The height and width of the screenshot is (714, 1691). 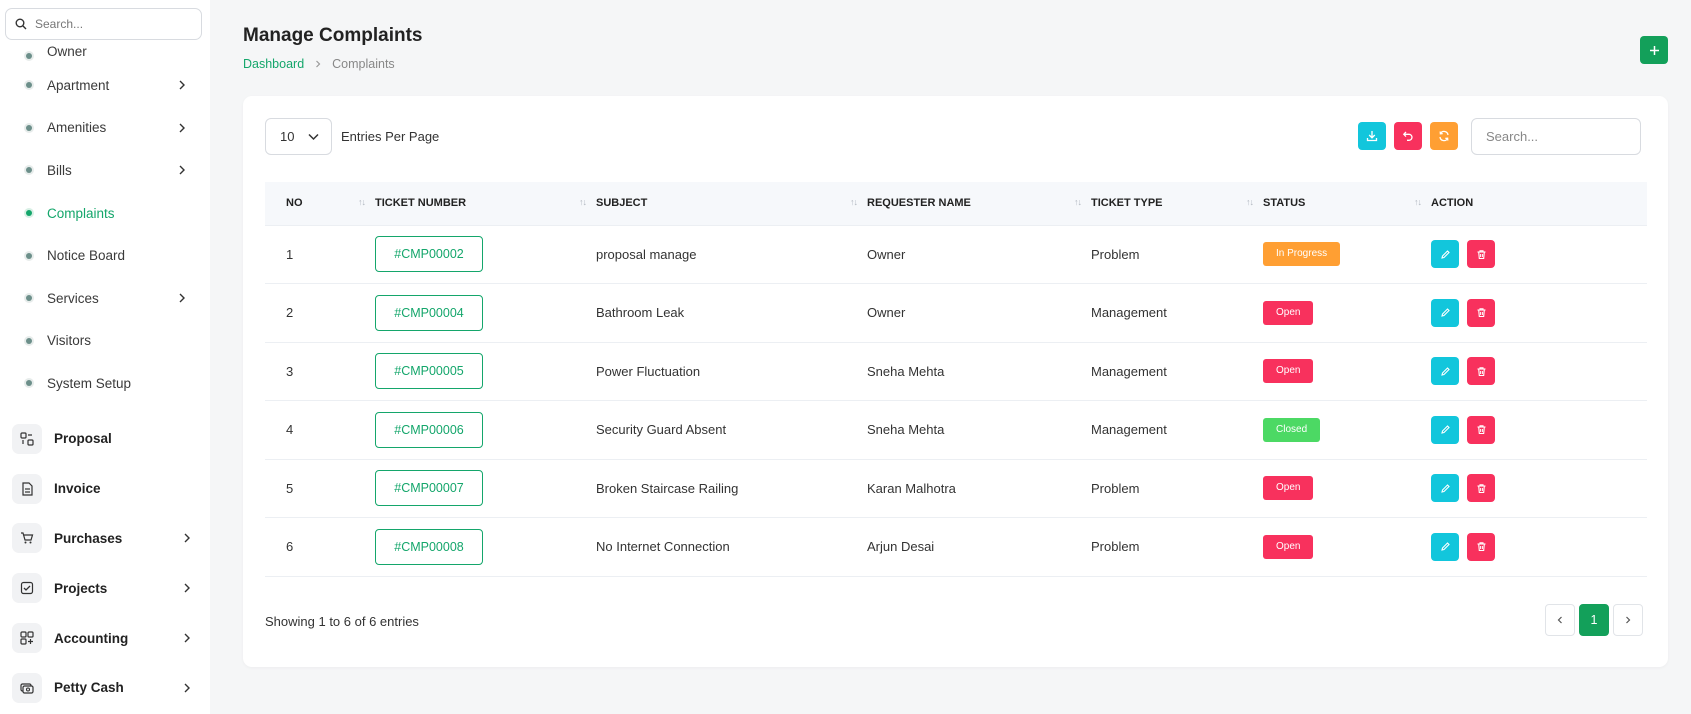 I want to click on sidebar-item-complaints: Complaints, so click(x=105, y=213).